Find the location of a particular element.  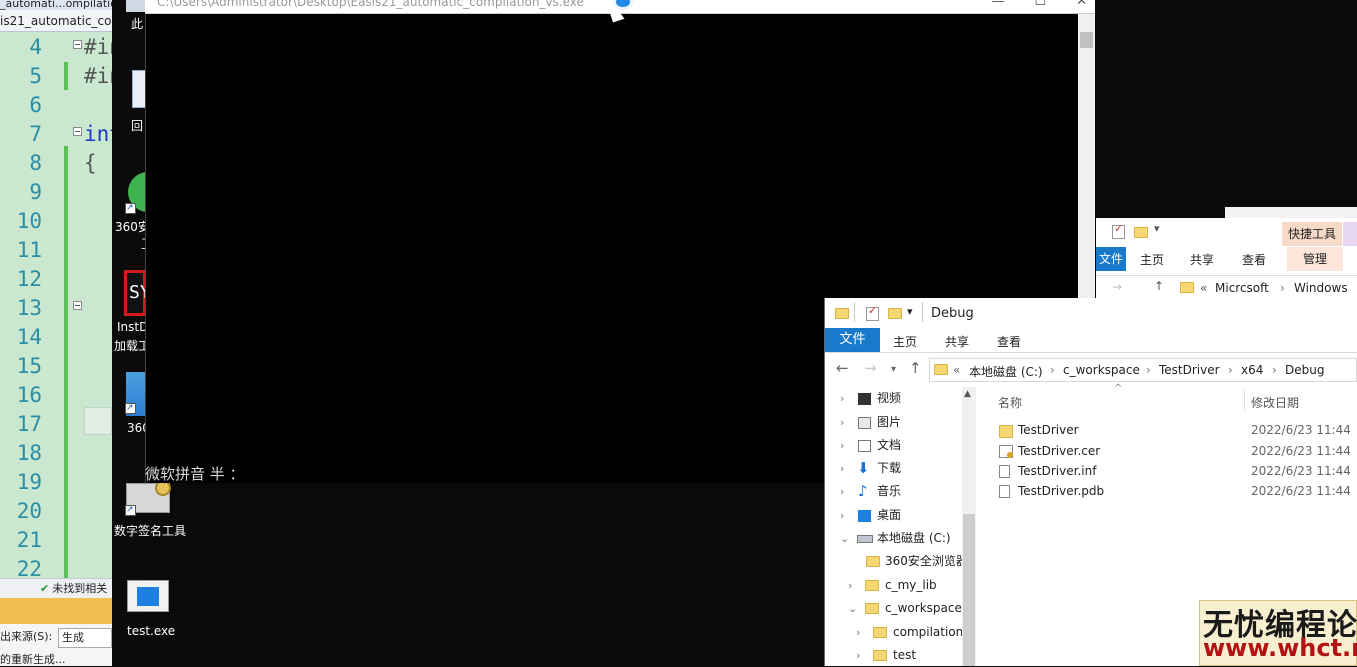

address-segment: Micrcsoft is located at coordinates (1242, 288).